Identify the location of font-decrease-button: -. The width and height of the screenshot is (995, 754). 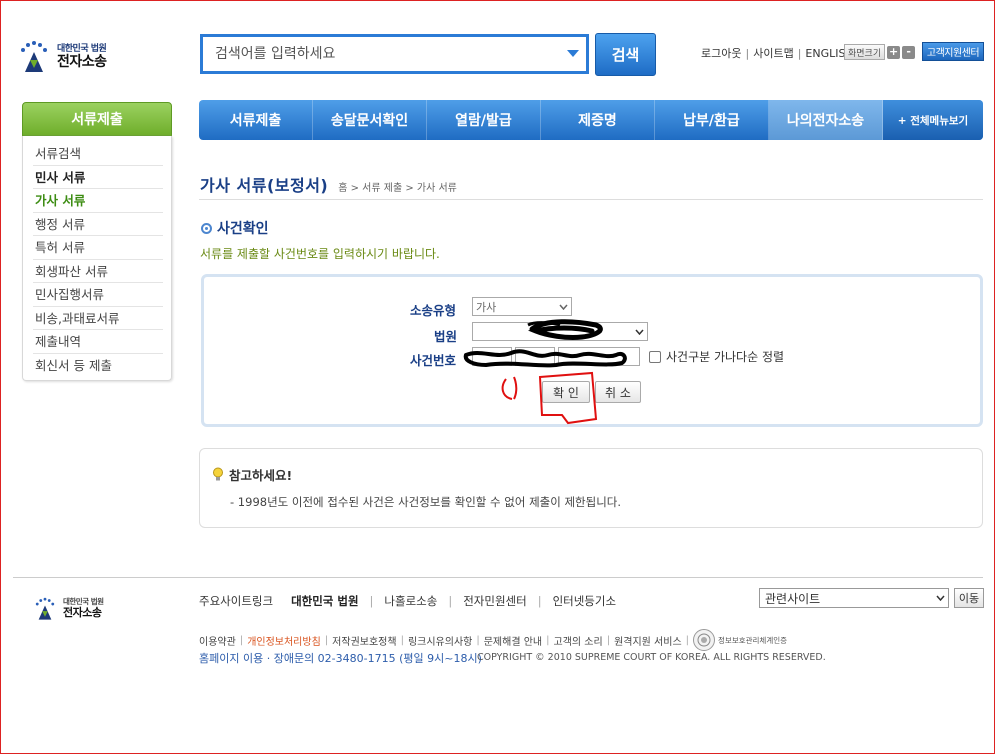
(909, 52).